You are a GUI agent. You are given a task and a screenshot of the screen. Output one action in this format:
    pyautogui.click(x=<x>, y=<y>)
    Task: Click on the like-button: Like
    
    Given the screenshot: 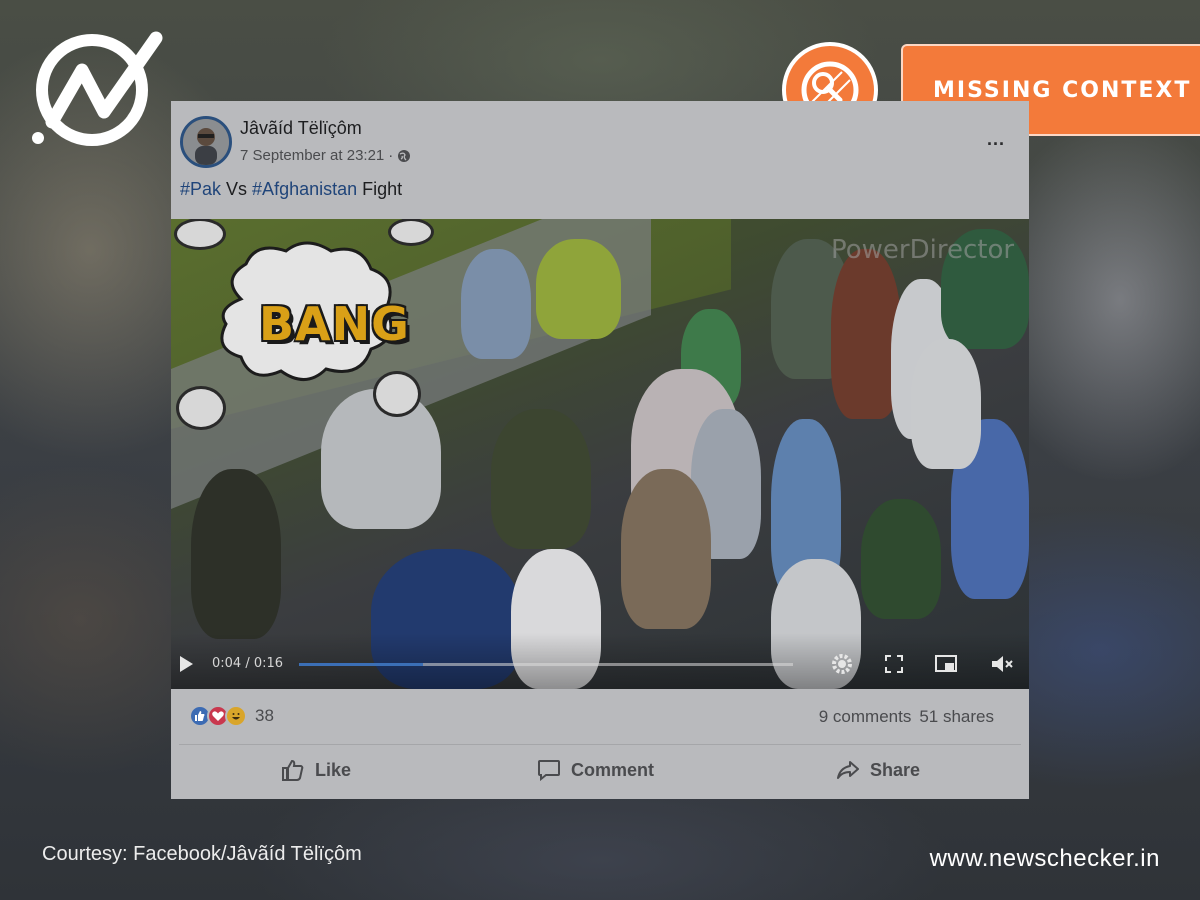 What is the action you would take?
    pyautogui.click(x=316, y=770)
    